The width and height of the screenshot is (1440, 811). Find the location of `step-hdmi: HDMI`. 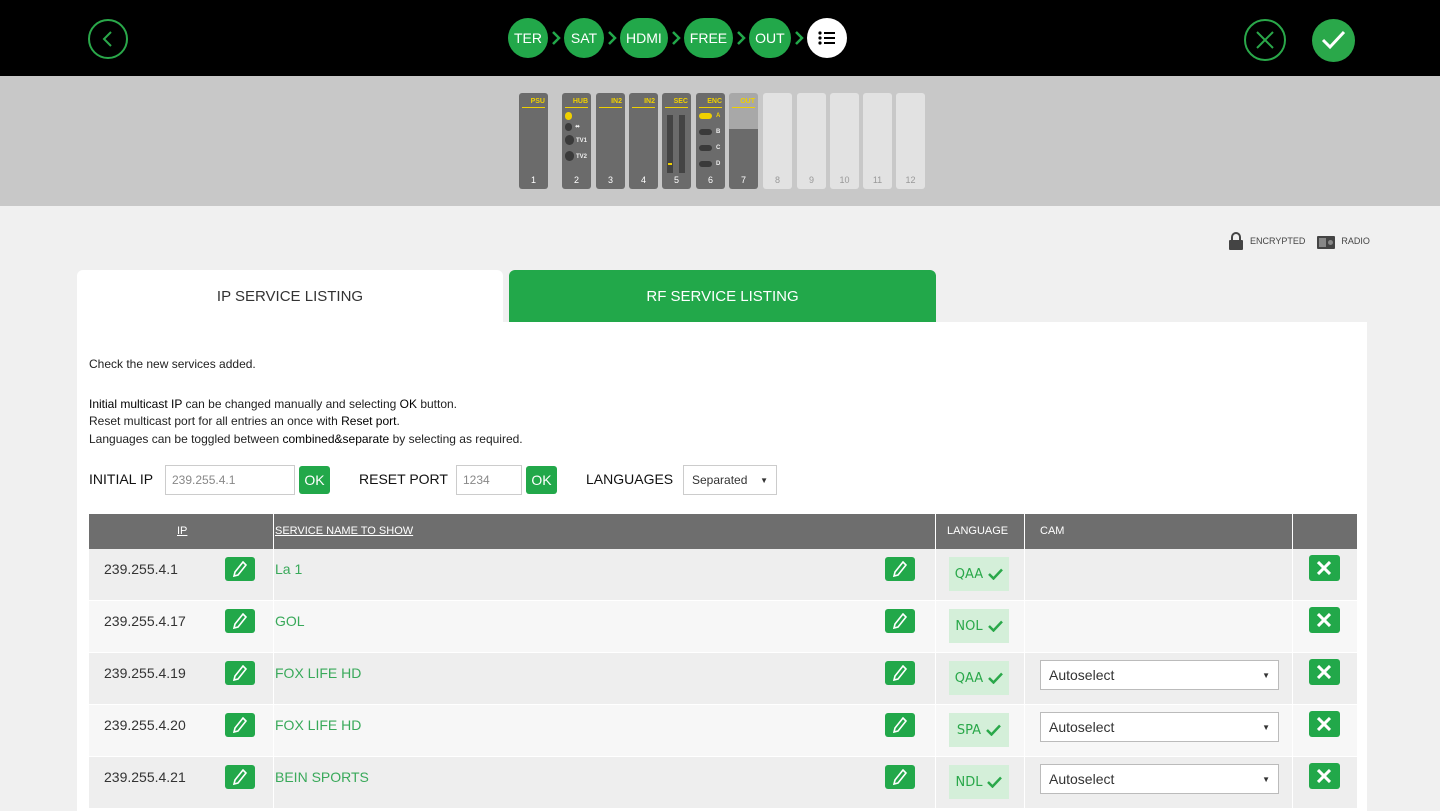

step-hdmi: HDMI is located at coordinates (644, 38).